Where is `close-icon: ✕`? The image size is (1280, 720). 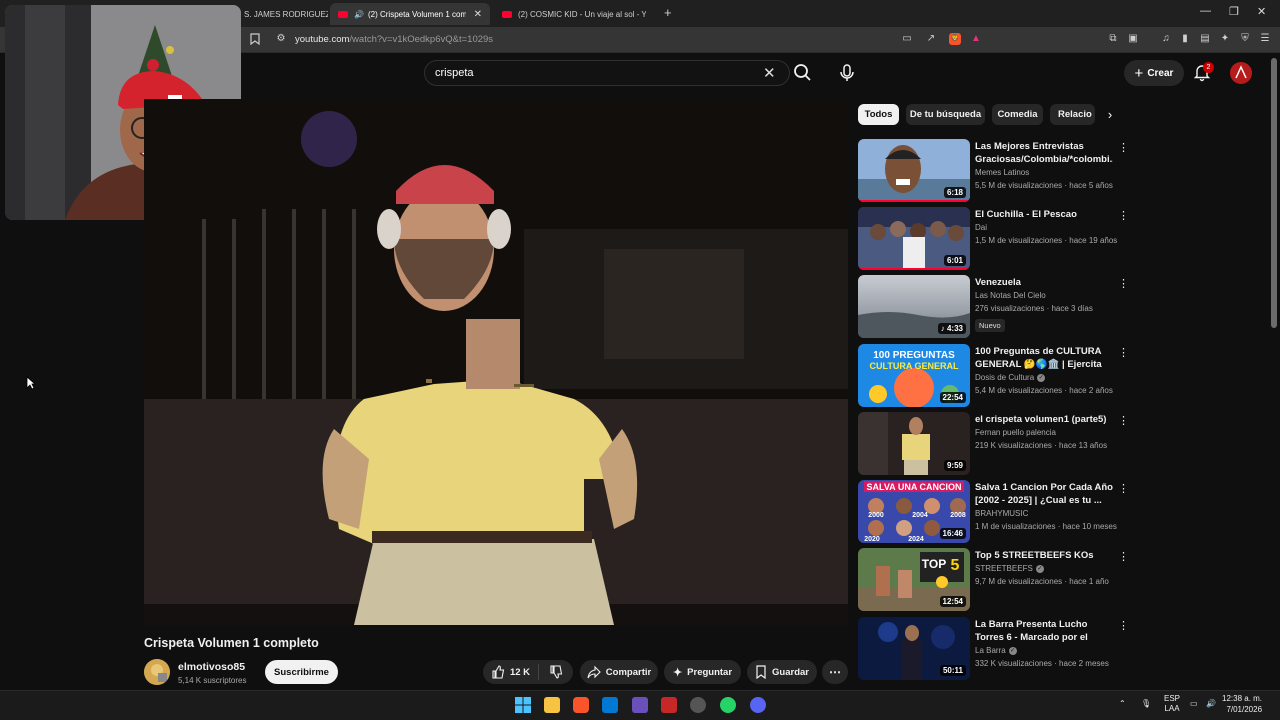 close-icon: ✕ is located at coordinates (478, 14).